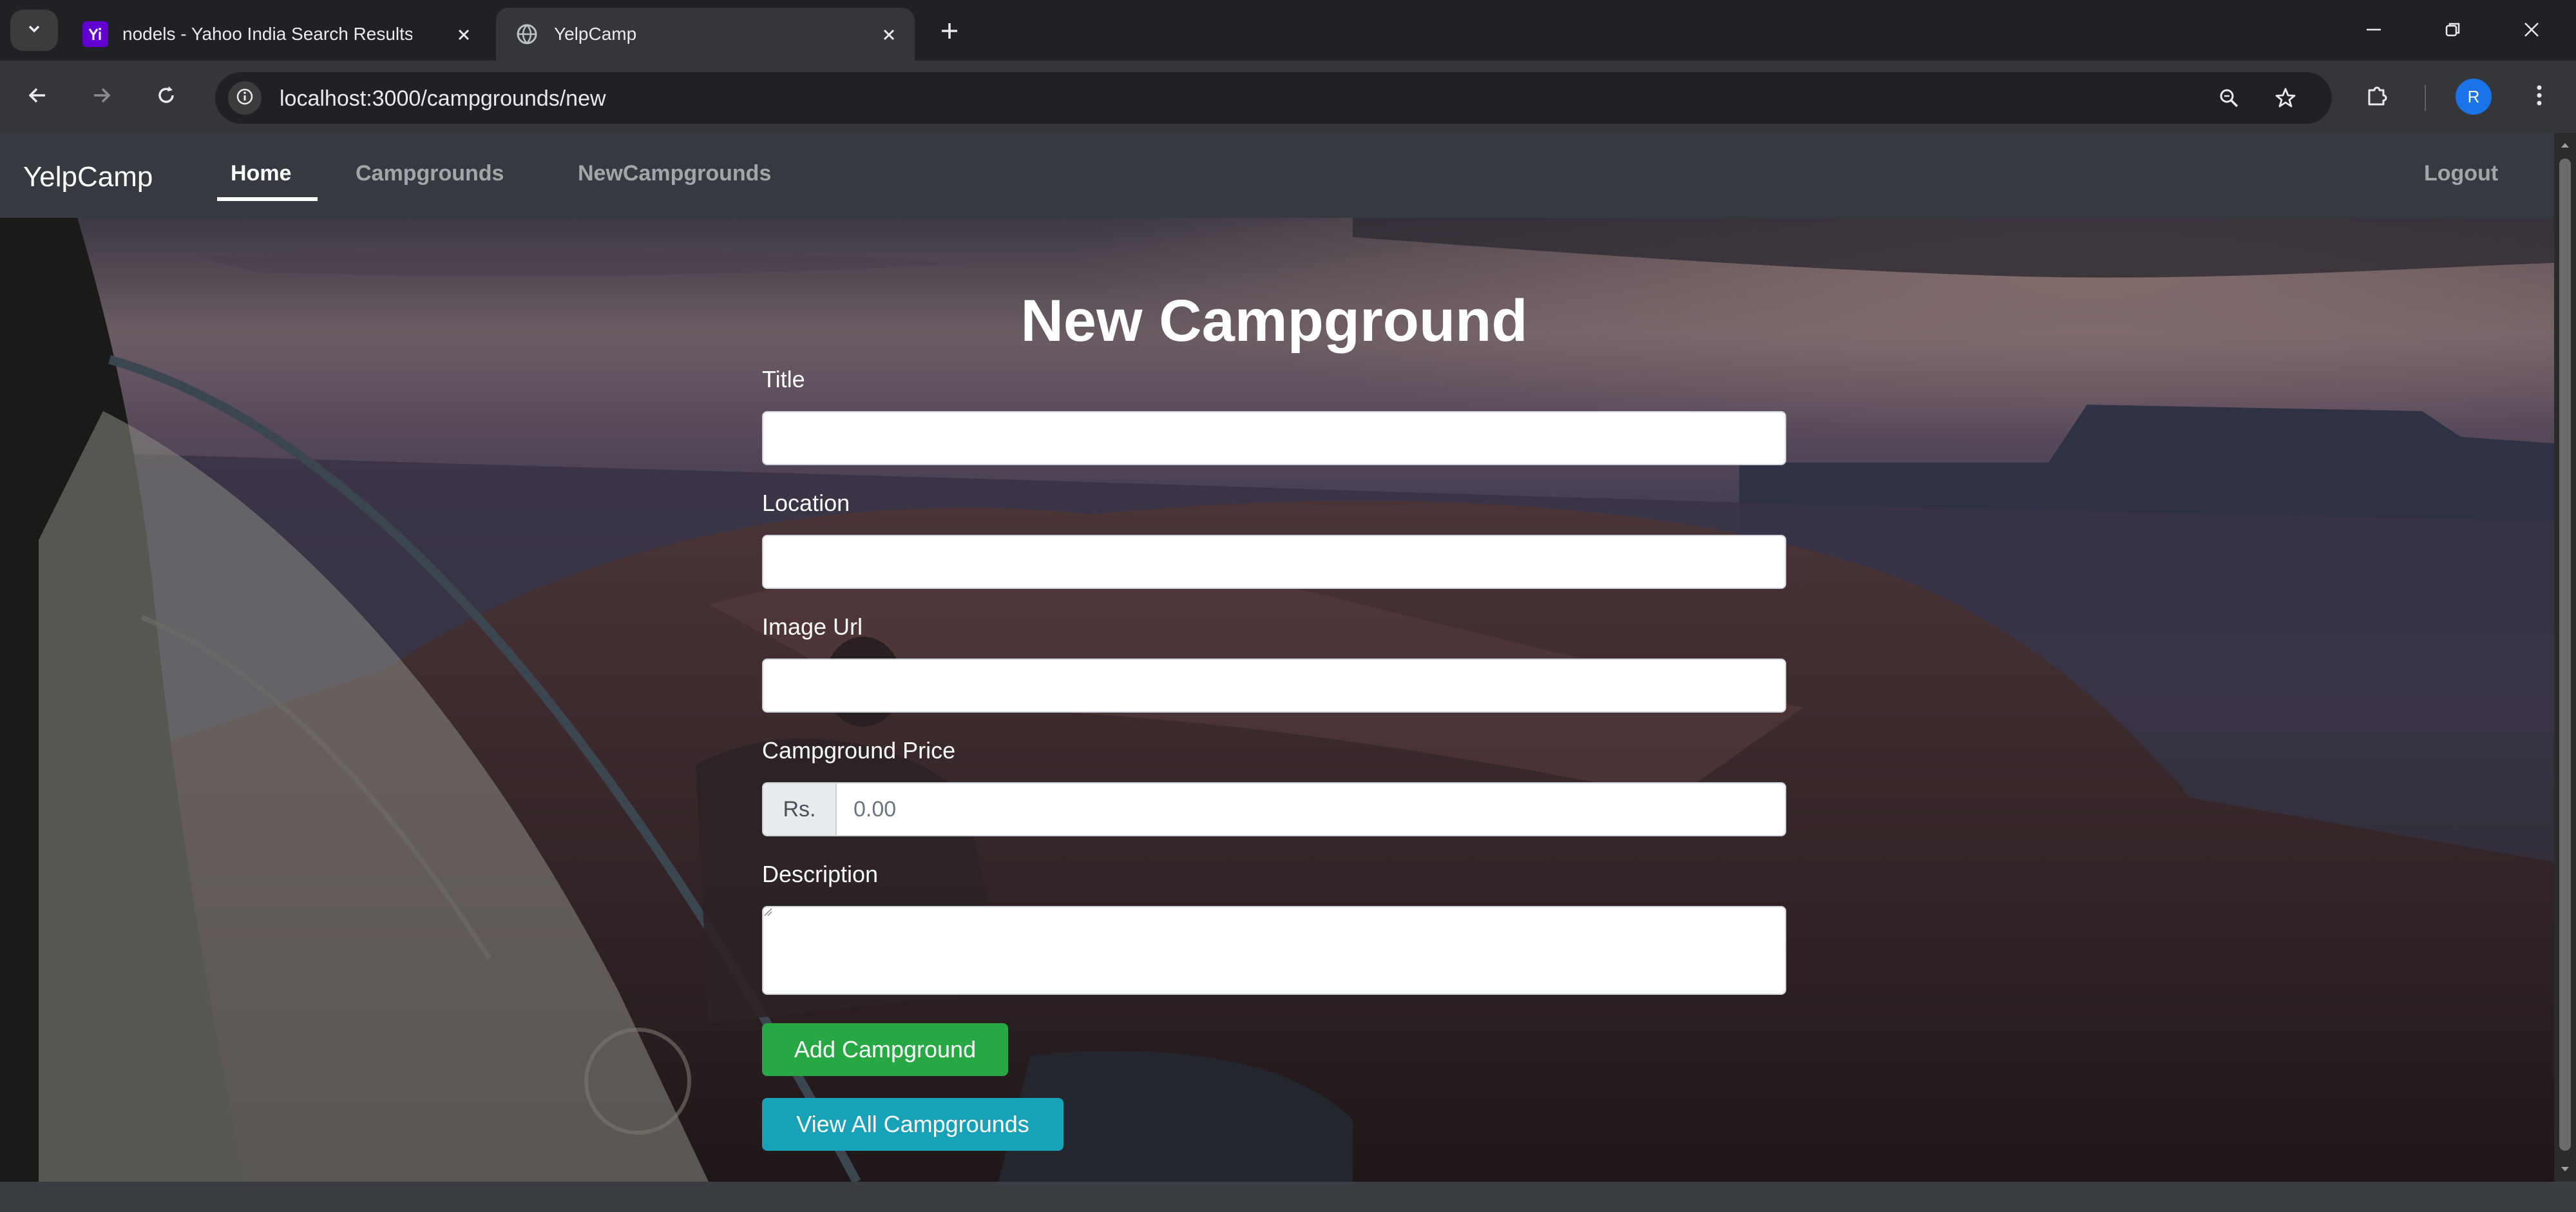 The width and height of the screenshot is (2576, 1212). Describe the element at coordinates (261, 173) in the screenshot. I see `nav-link-home: Home` at that location.